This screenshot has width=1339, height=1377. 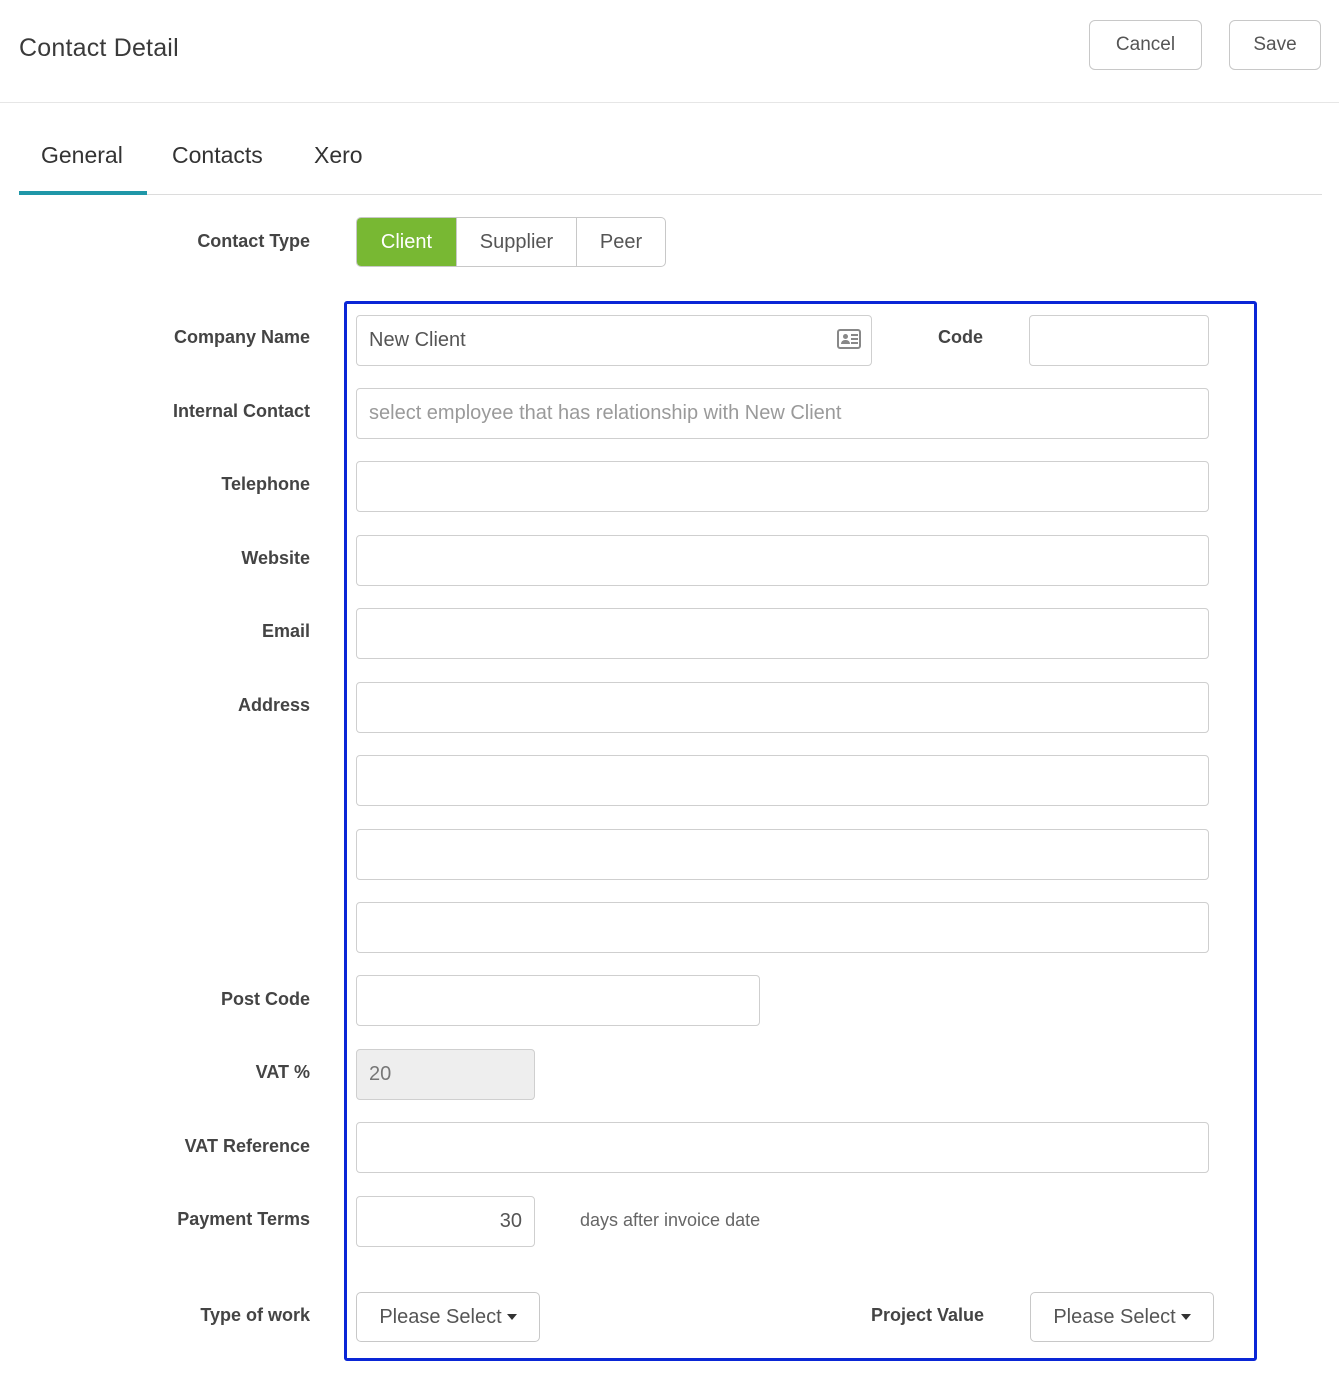 I want to click on tab-general: General, so click(x=82, y=155).